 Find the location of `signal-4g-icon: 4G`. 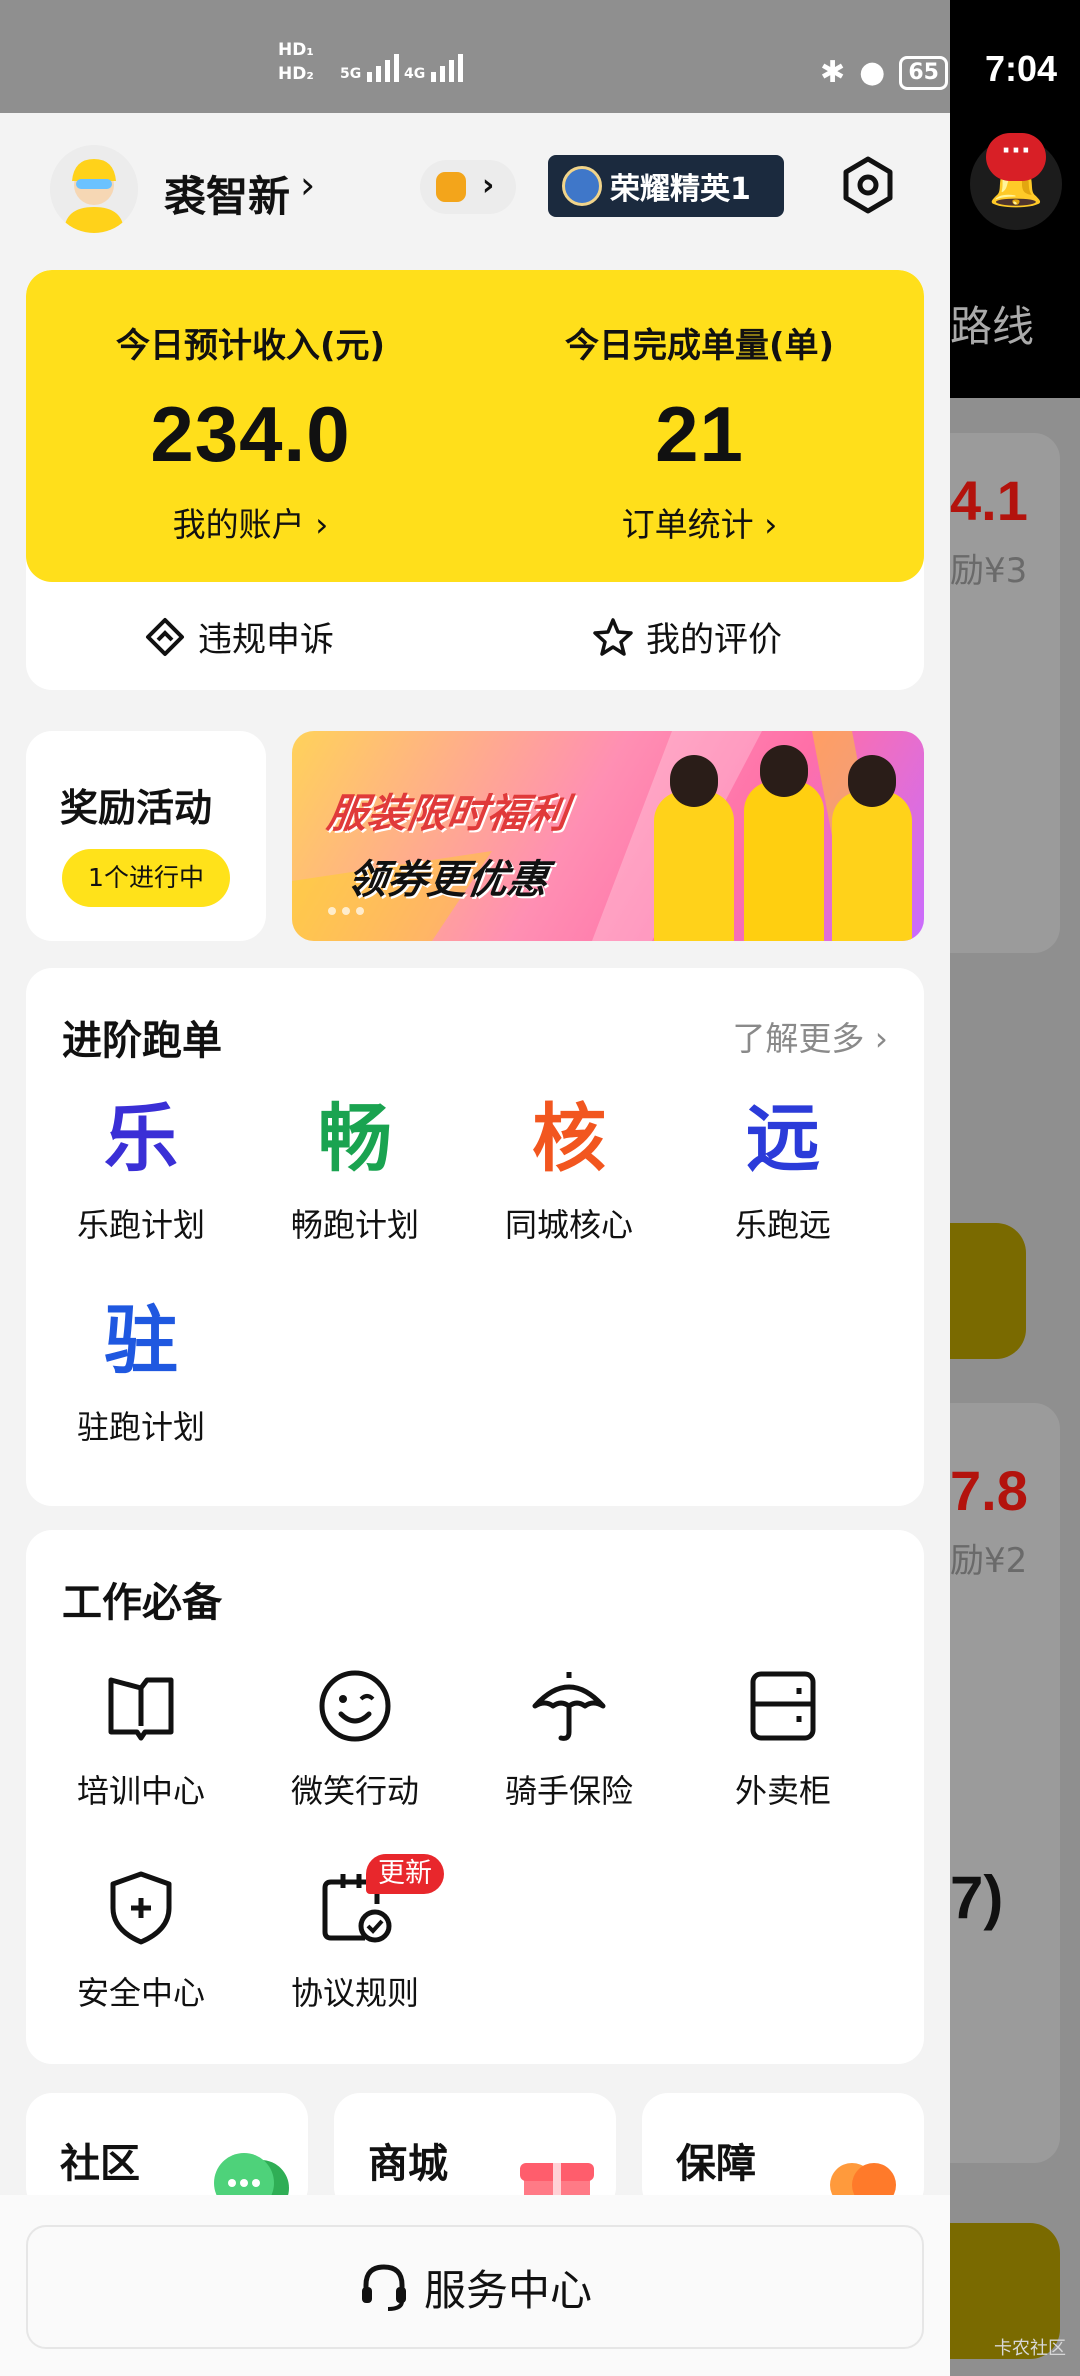

signal-4g-icon: 4G is located at coordinates (434, 67).